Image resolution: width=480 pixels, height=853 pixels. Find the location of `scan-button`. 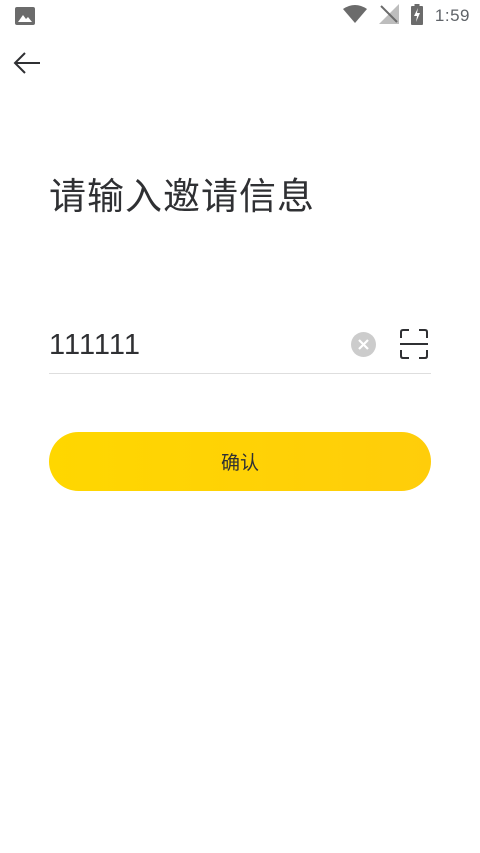

scan-button is located at coordinates (414, 344).